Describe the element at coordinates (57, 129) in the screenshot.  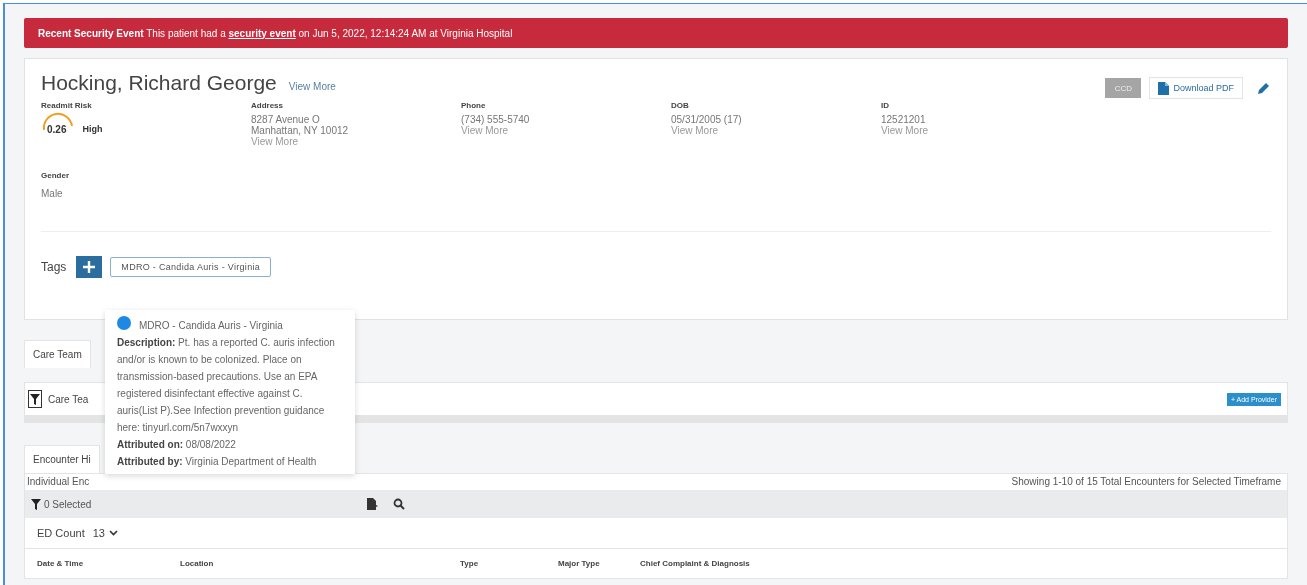
I see `risk-score: 0.26` at that location.